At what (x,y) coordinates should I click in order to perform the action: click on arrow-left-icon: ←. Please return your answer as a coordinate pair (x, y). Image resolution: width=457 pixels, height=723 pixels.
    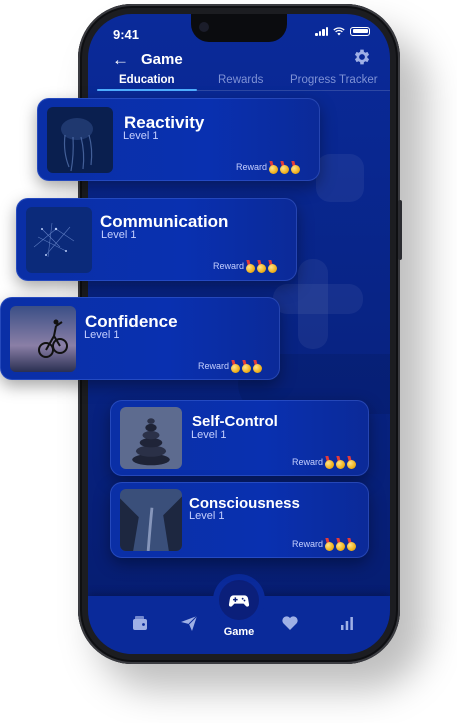
    Looking at the image, I should click on (120, 60).